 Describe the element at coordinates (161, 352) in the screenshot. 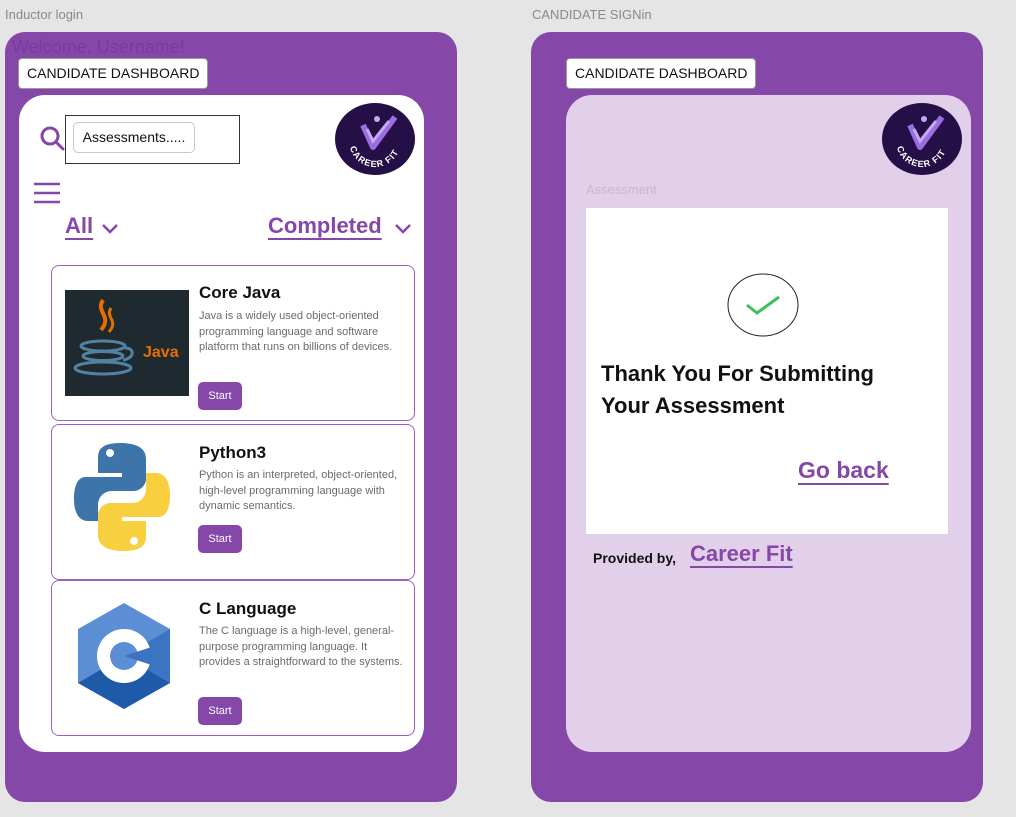

I see `java-logo-word: Java` at that location.